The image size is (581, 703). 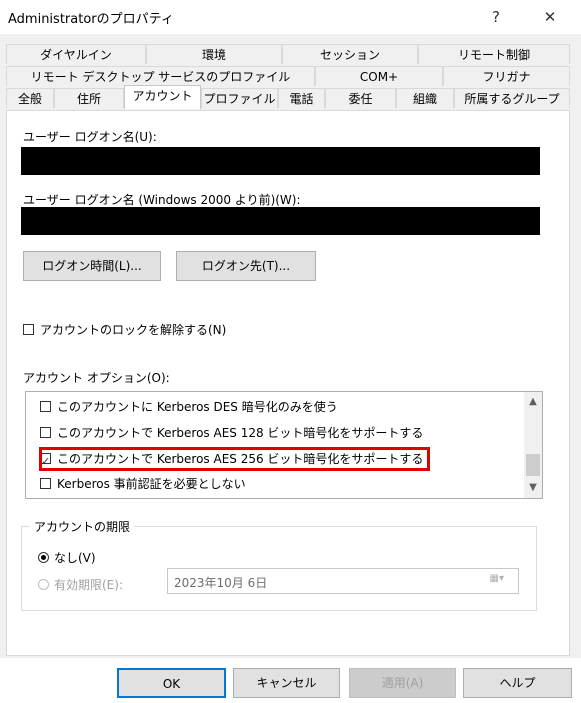 I want to click on tab-row-2: リモート デスクトップ サービスのプロファイル COM+ フリガナ, so click(x=288, y=76).